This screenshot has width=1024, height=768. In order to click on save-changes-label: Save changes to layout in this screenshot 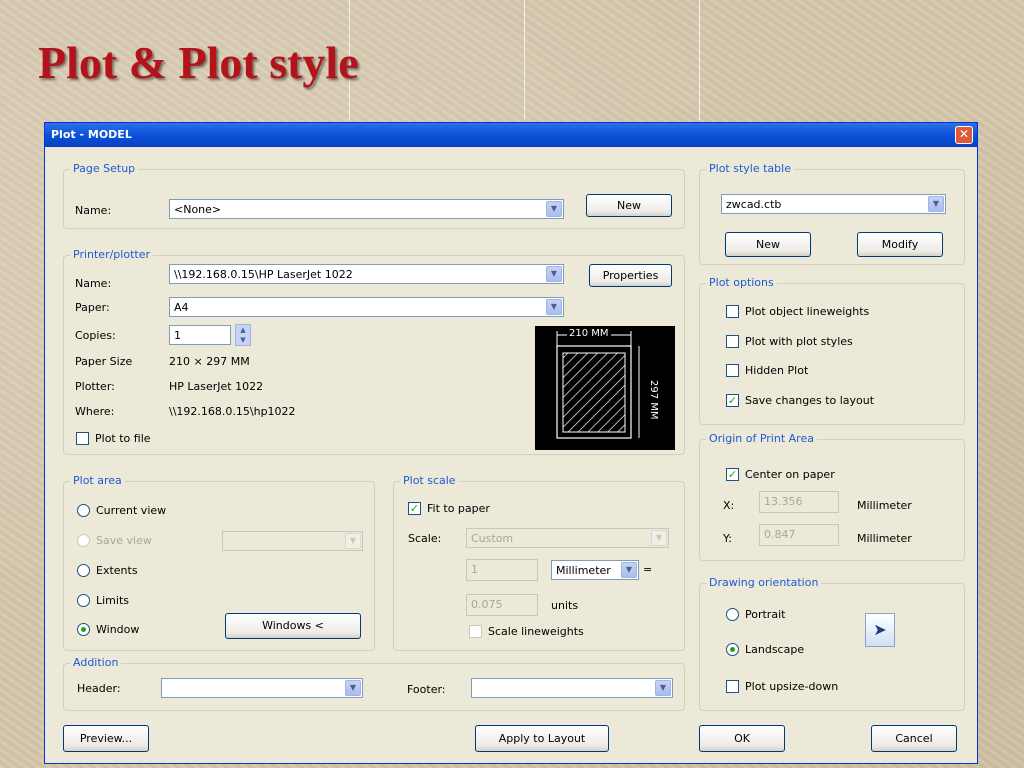, I will do `click(810, 400)`.